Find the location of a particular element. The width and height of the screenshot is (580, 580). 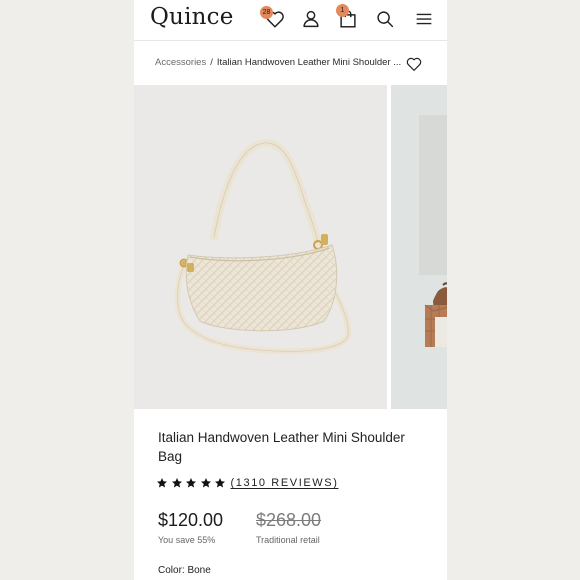

wishlist-count-badge: 28 is located at coordinates (266, 12).